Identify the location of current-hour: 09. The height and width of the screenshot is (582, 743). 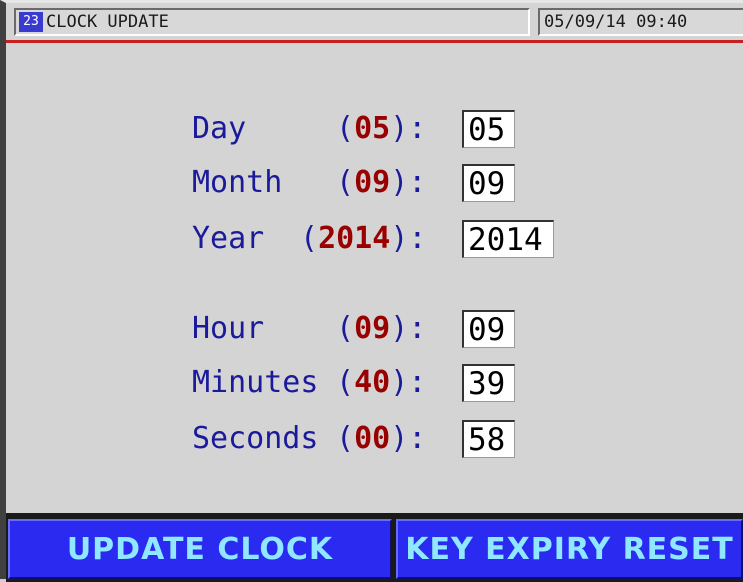
(372, 328).